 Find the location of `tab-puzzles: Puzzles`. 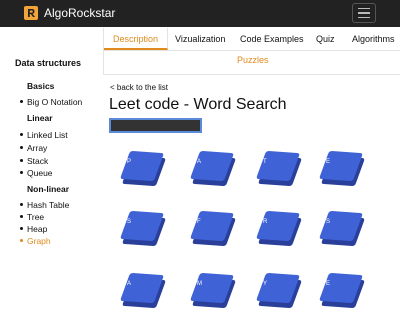

tab-puzzles: Puzzles is located at coordinates (253, 60).